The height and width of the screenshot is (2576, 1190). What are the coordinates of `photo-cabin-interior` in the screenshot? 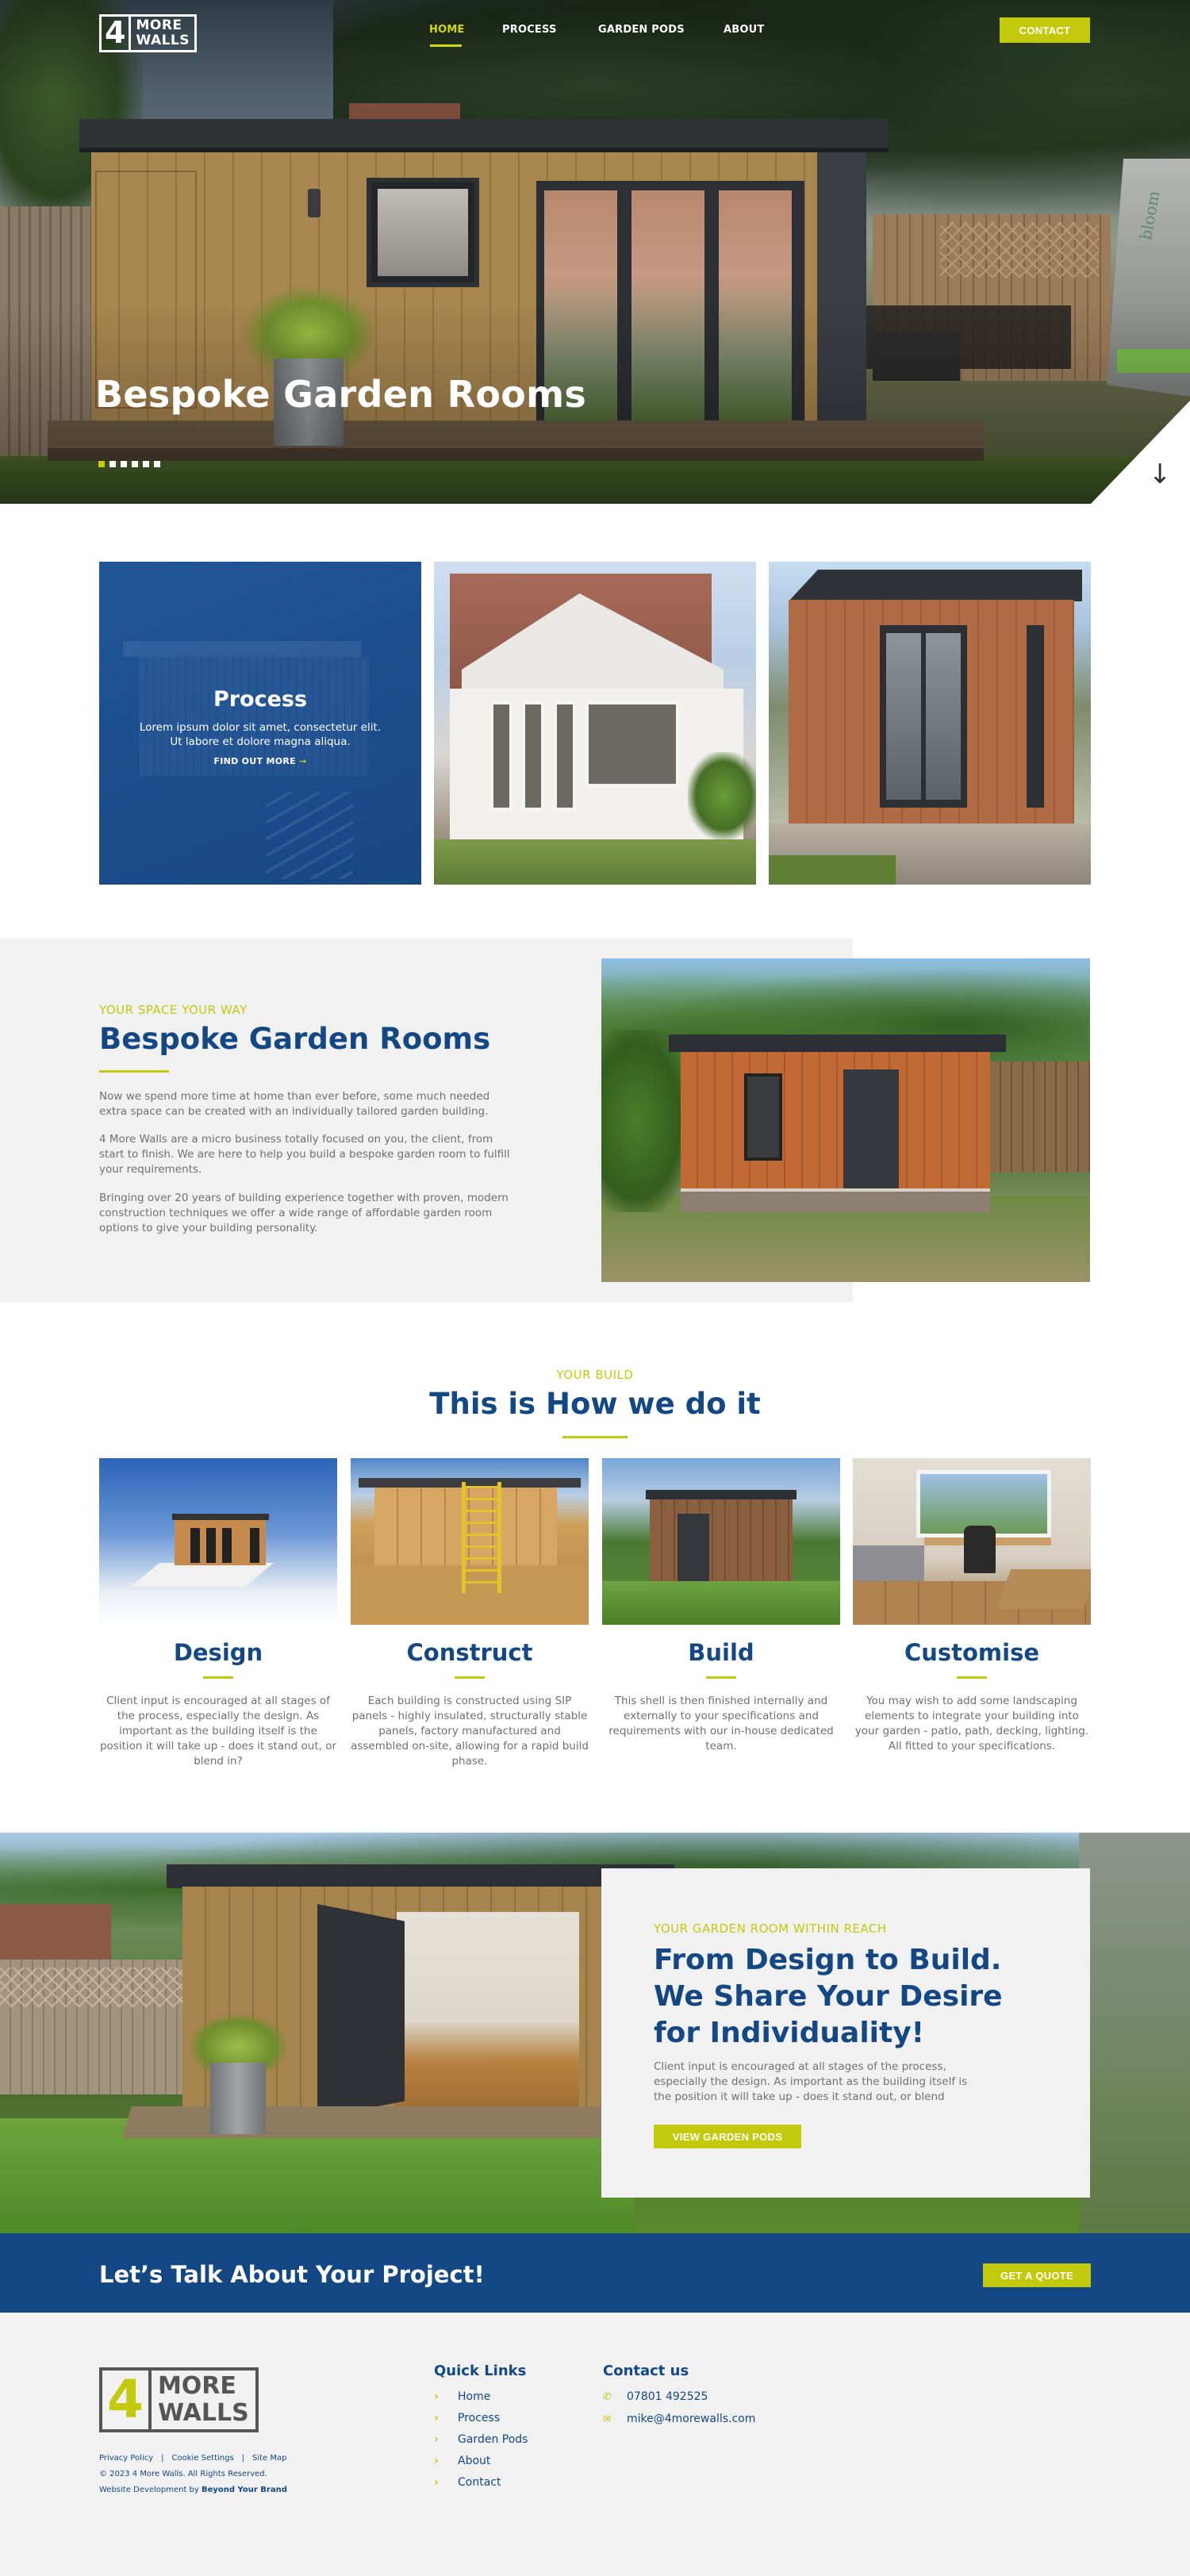 It's located at (488, 2011).